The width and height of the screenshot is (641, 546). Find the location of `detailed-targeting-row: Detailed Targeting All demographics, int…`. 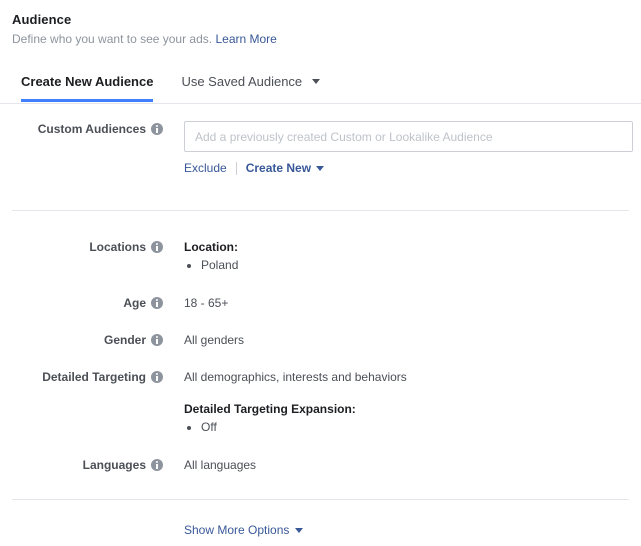

detailed-targeting-row: Detailed Targeting All demographics, int… is located at coordinates (320, 402).